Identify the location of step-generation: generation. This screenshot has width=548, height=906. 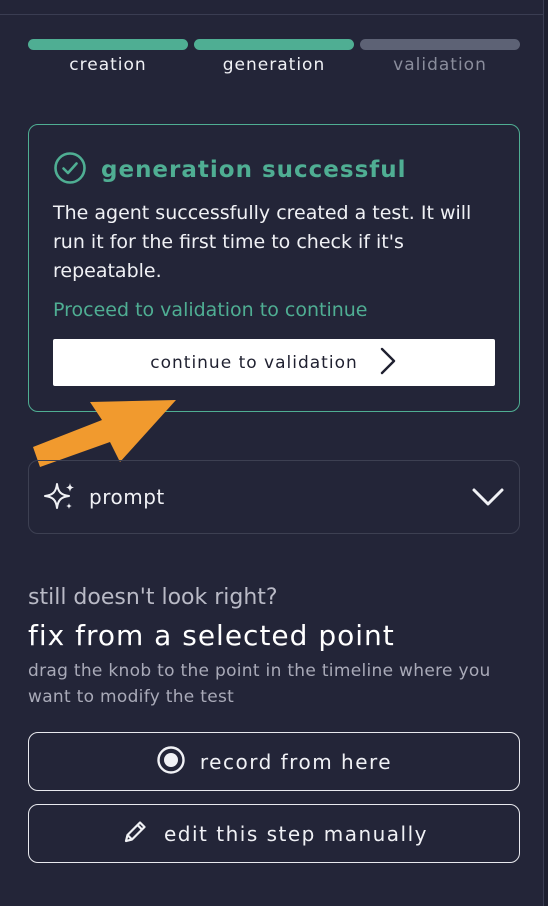
(274, 57).